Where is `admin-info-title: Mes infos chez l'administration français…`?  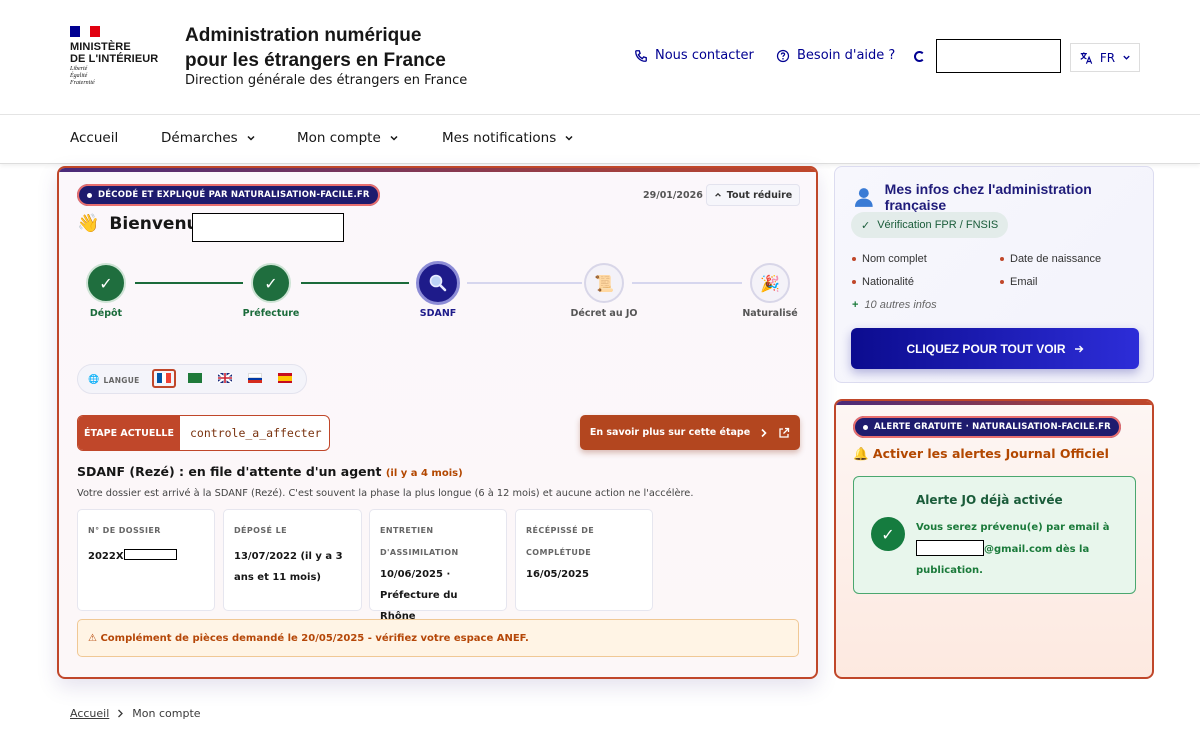 admin-info-title: Mes infos chez l'administration français… is located at coordinates (1003, 197).